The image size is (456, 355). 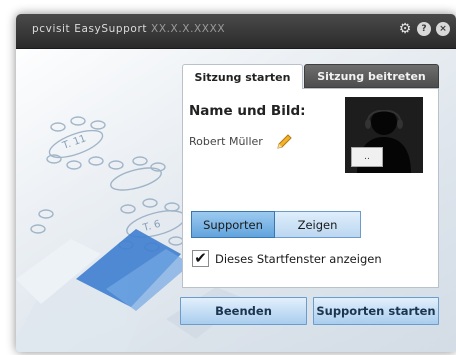 I want to click on start-support-button: Supporten starten, so click(x=376, y=311).